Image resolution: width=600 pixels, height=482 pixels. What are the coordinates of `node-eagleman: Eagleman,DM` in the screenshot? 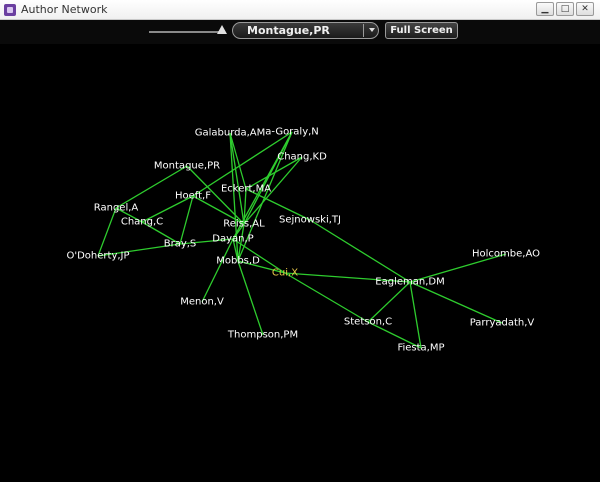 It's located at (409, 282).